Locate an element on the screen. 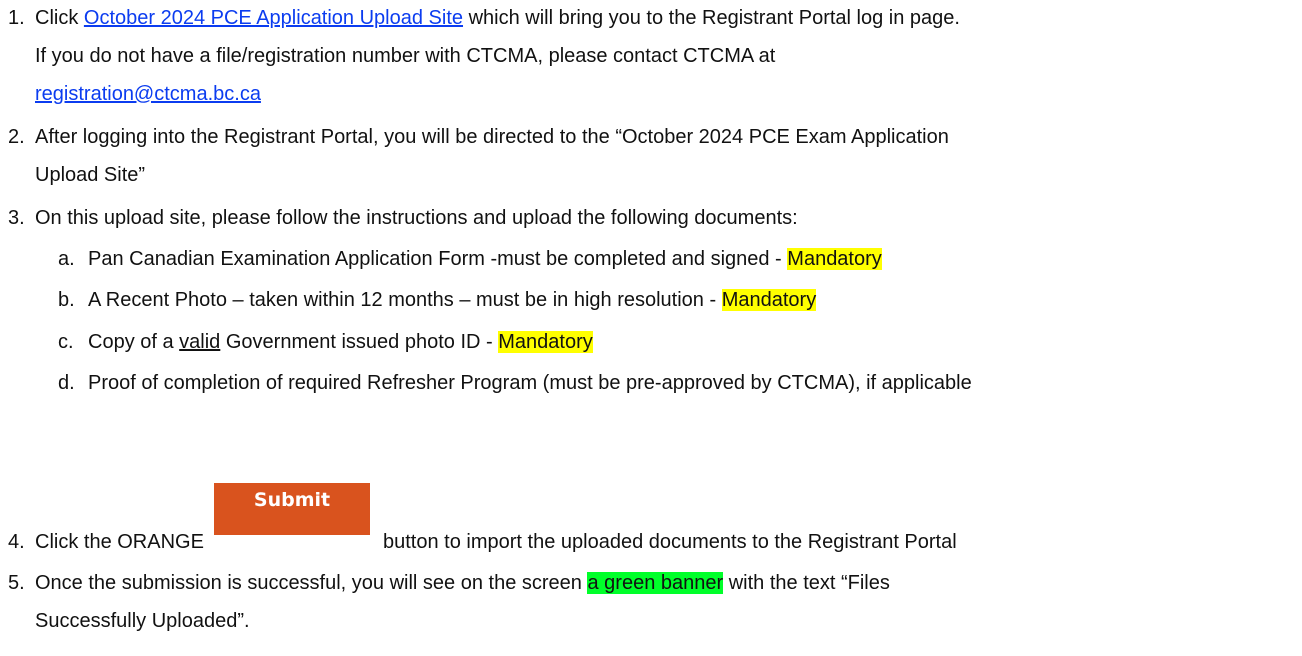  green-banner-highlight: a green banner is located at coordinates (655, 583).